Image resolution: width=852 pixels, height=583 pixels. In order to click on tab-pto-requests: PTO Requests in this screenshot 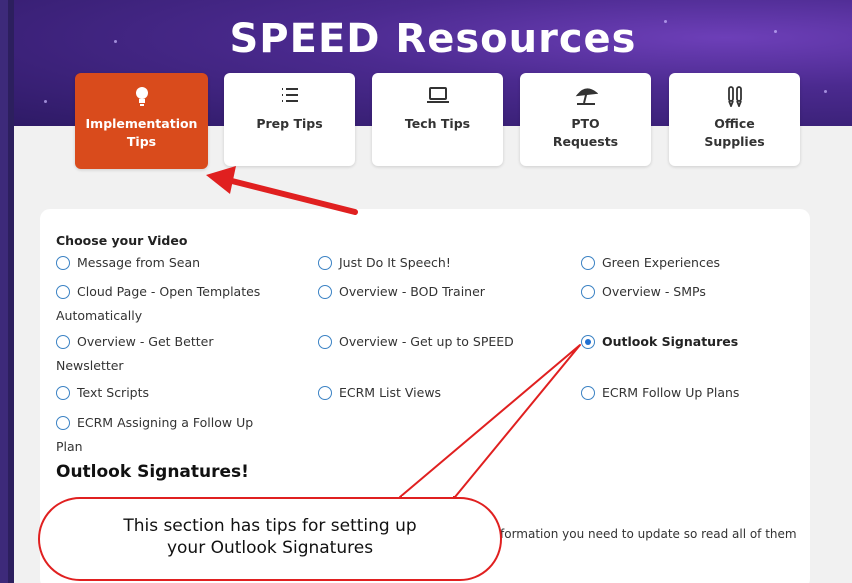, I will do `click(585, 119)`.